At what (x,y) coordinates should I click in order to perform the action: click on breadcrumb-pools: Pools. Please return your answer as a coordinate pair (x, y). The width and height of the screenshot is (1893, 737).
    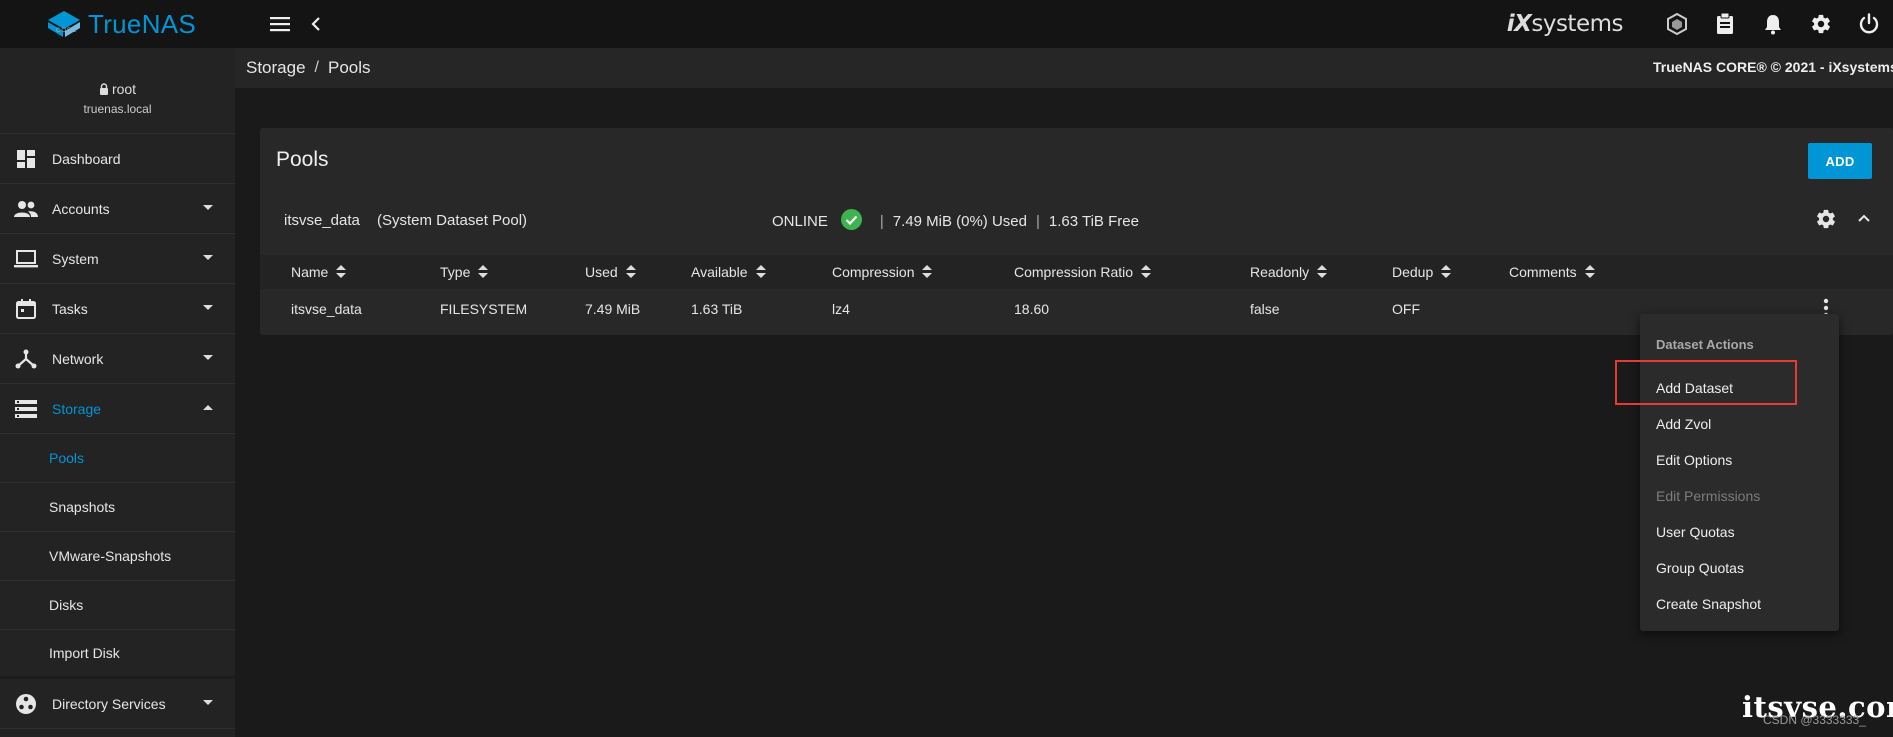
    Looking at the image, I should click on (349, 67).